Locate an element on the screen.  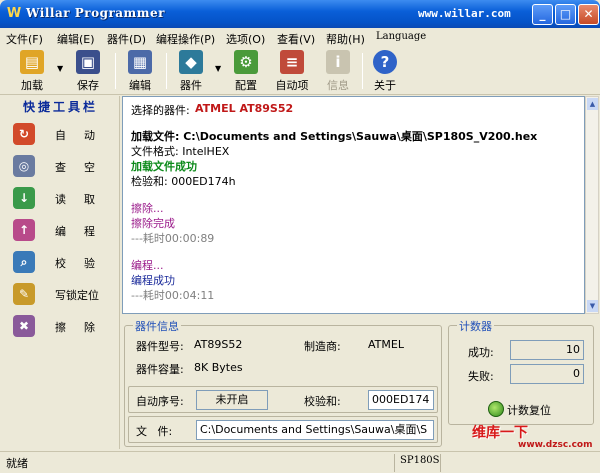
menu-device: 器件(D) is located at coordinates (126, 39).